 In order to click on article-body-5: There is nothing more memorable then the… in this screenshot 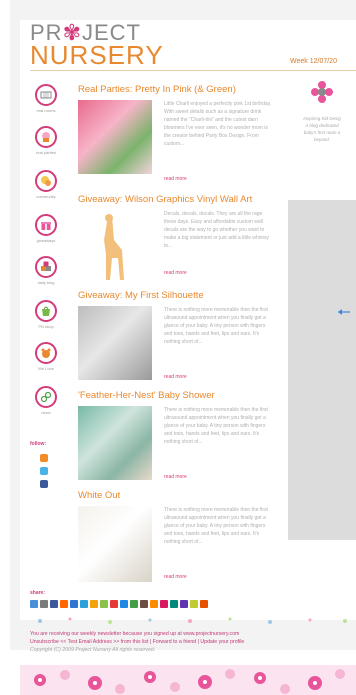, I will do `click(216, 526)`.